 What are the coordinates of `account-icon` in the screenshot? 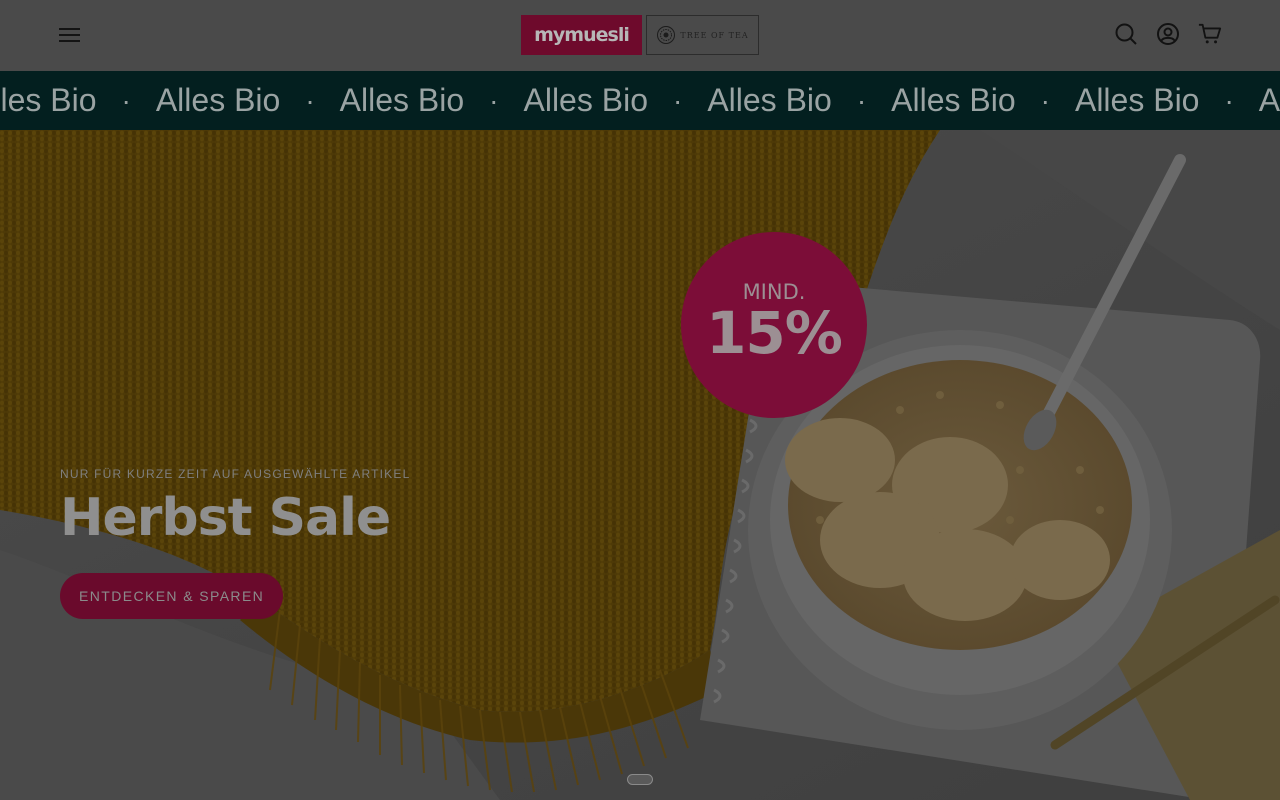 It's located at (1168, 34).